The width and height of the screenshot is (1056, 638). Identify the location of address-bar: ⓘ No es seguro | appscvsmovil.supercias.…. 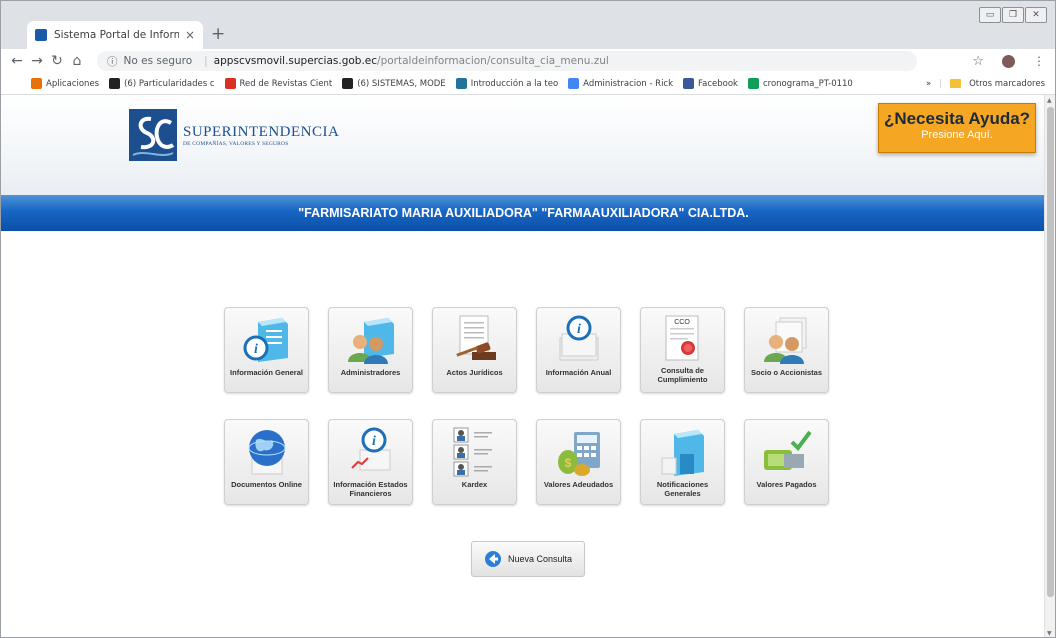
(507, 61).